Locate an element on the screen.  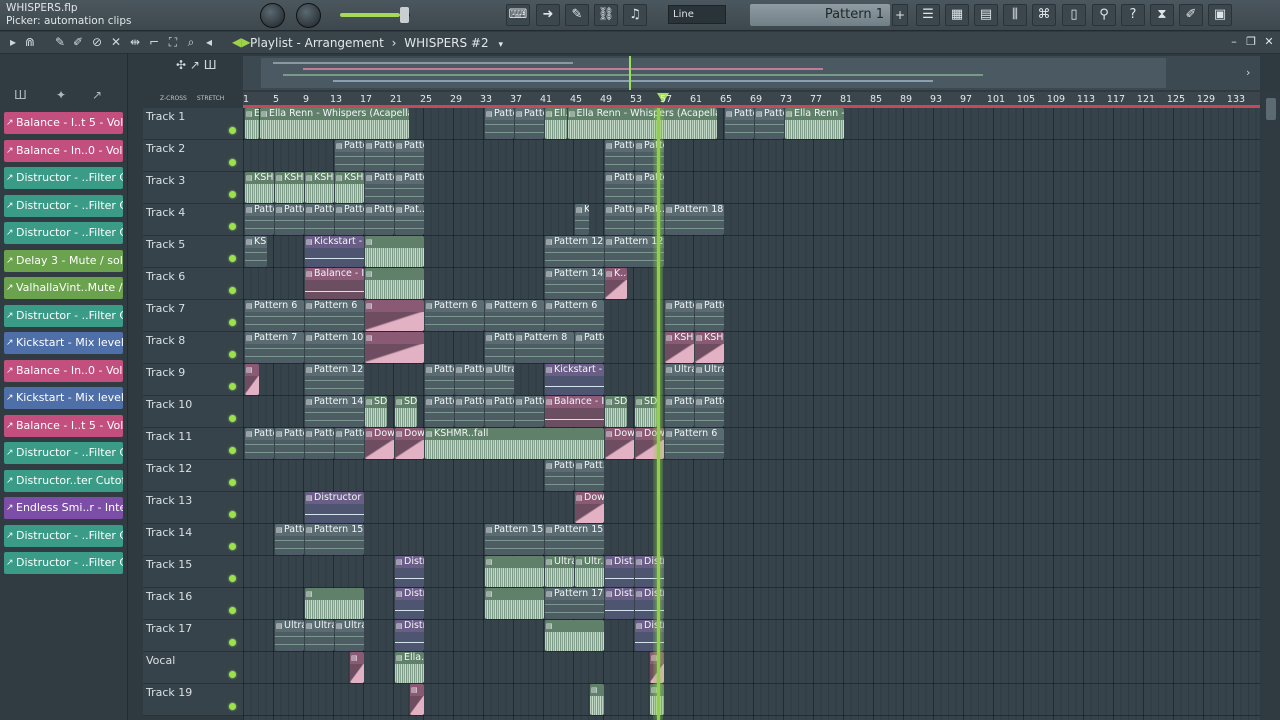
close-icon: ✕ is located at coordinates (1269, 41).